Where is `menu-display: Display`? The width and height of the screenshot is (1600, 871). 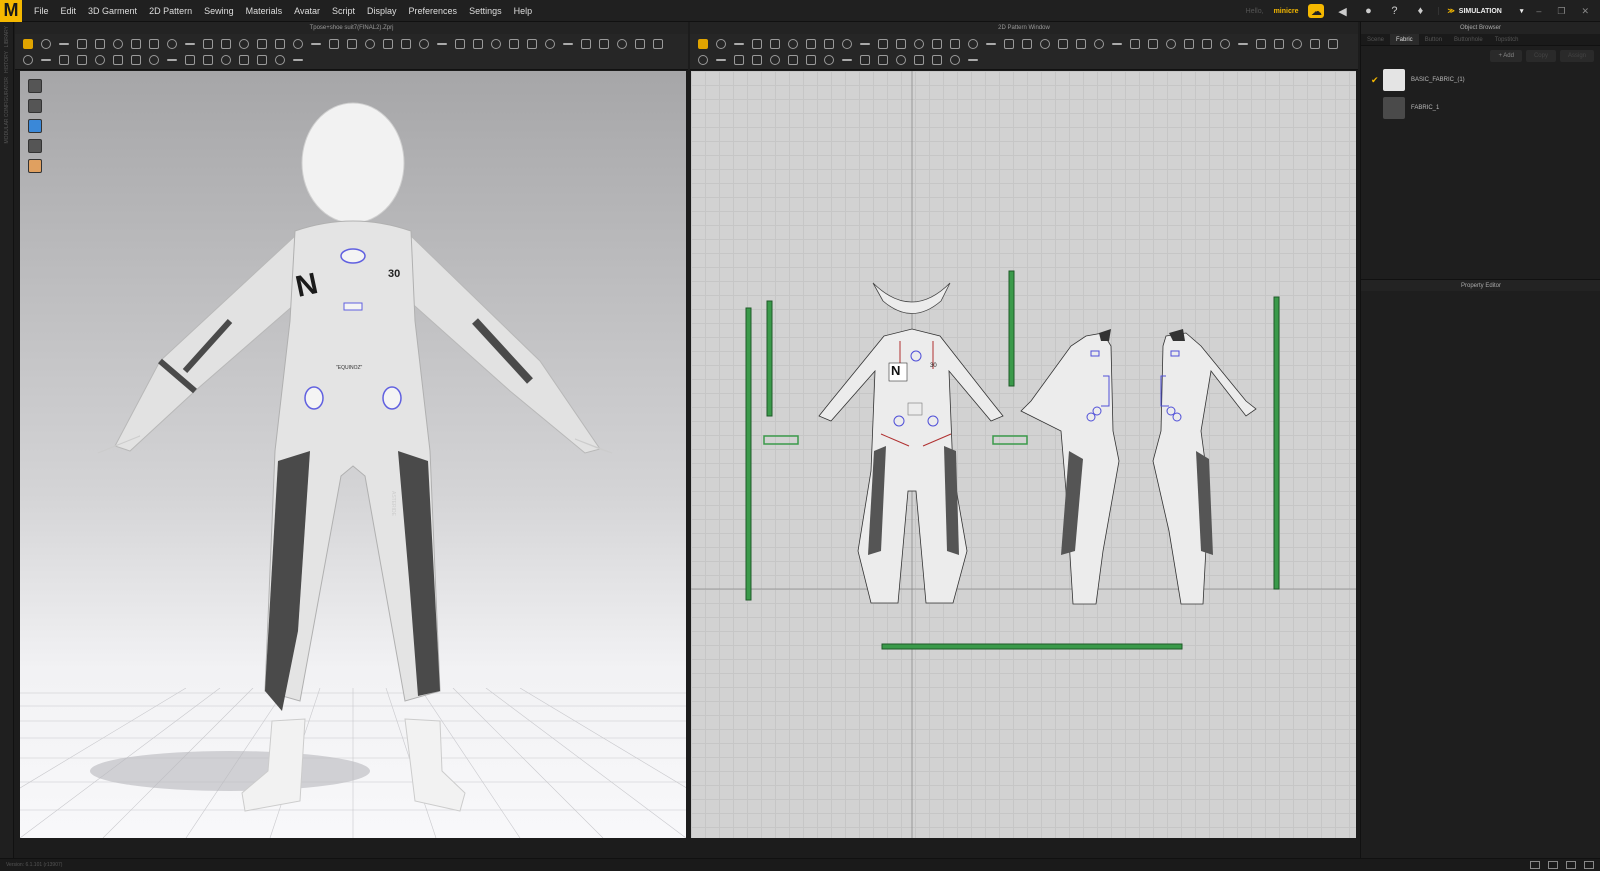 menu-display: Display is located at coordinates (382, 11).